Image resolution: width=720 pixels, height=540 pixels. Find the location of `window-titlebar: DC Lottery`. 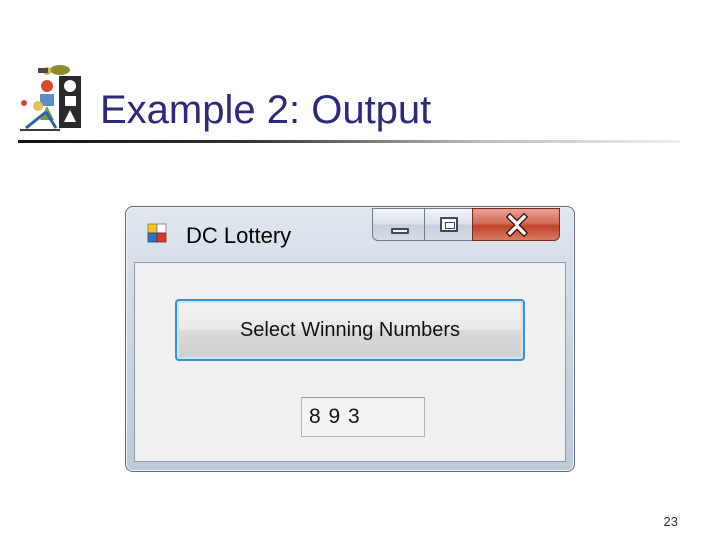

window-titlebar: DC Lottery is located at coordinates (350, 232).